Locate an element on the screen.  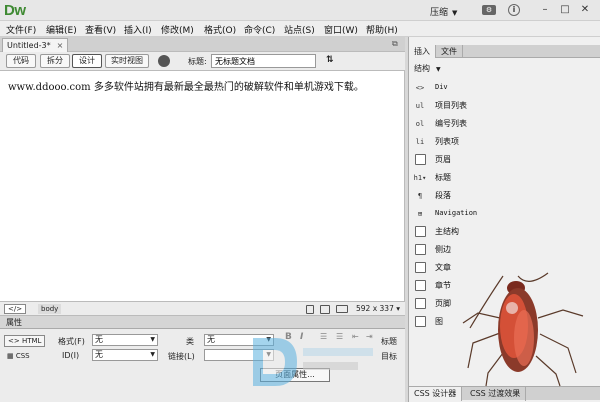
format-label: 格式(F) is located at coordinates (71, 341).